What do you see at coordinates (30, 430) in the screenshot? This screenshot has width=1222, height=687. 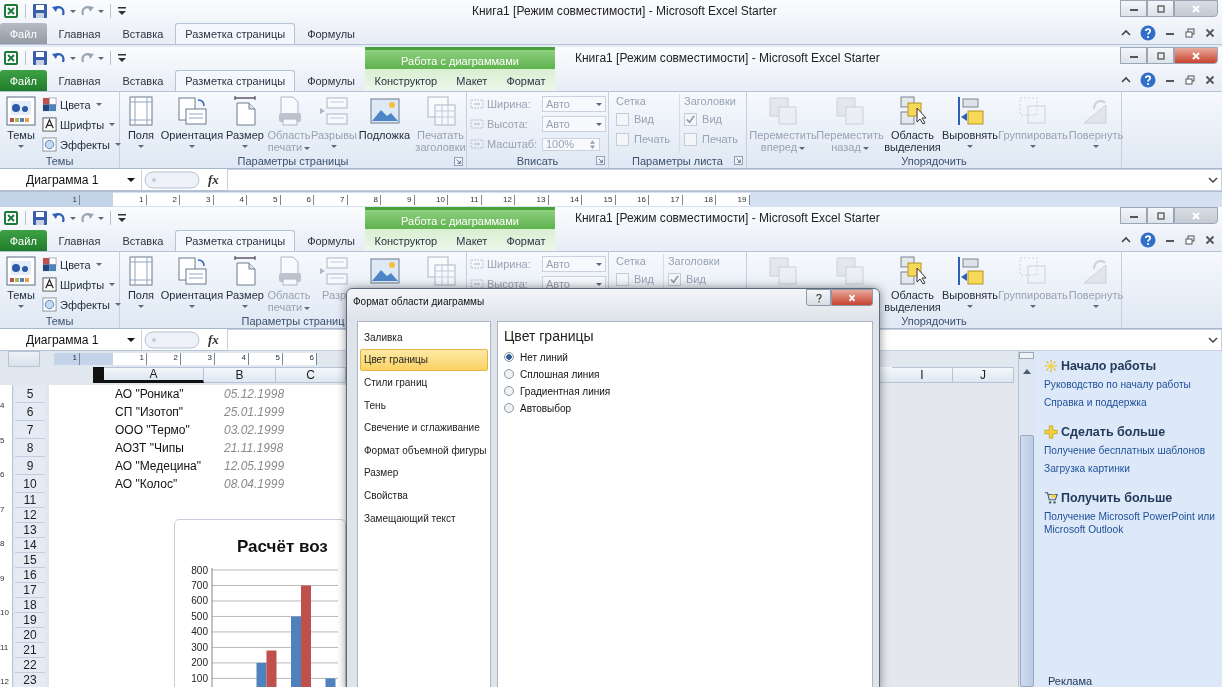 I see `row-header: 7` at bounding box center [30, 430].